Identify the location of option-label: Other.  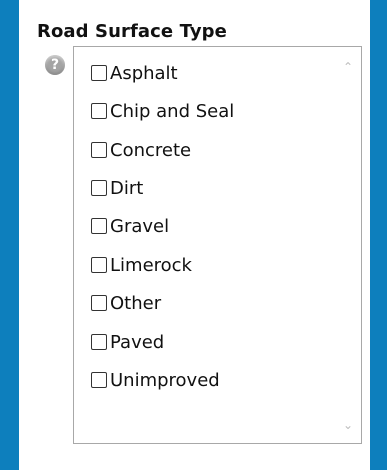
(136, 303).